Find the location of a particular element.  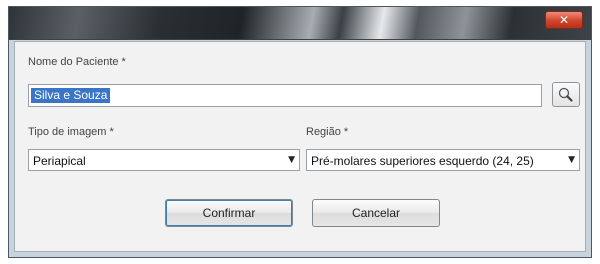

image-type-value: Periapical is located at coordinates (59, 161).